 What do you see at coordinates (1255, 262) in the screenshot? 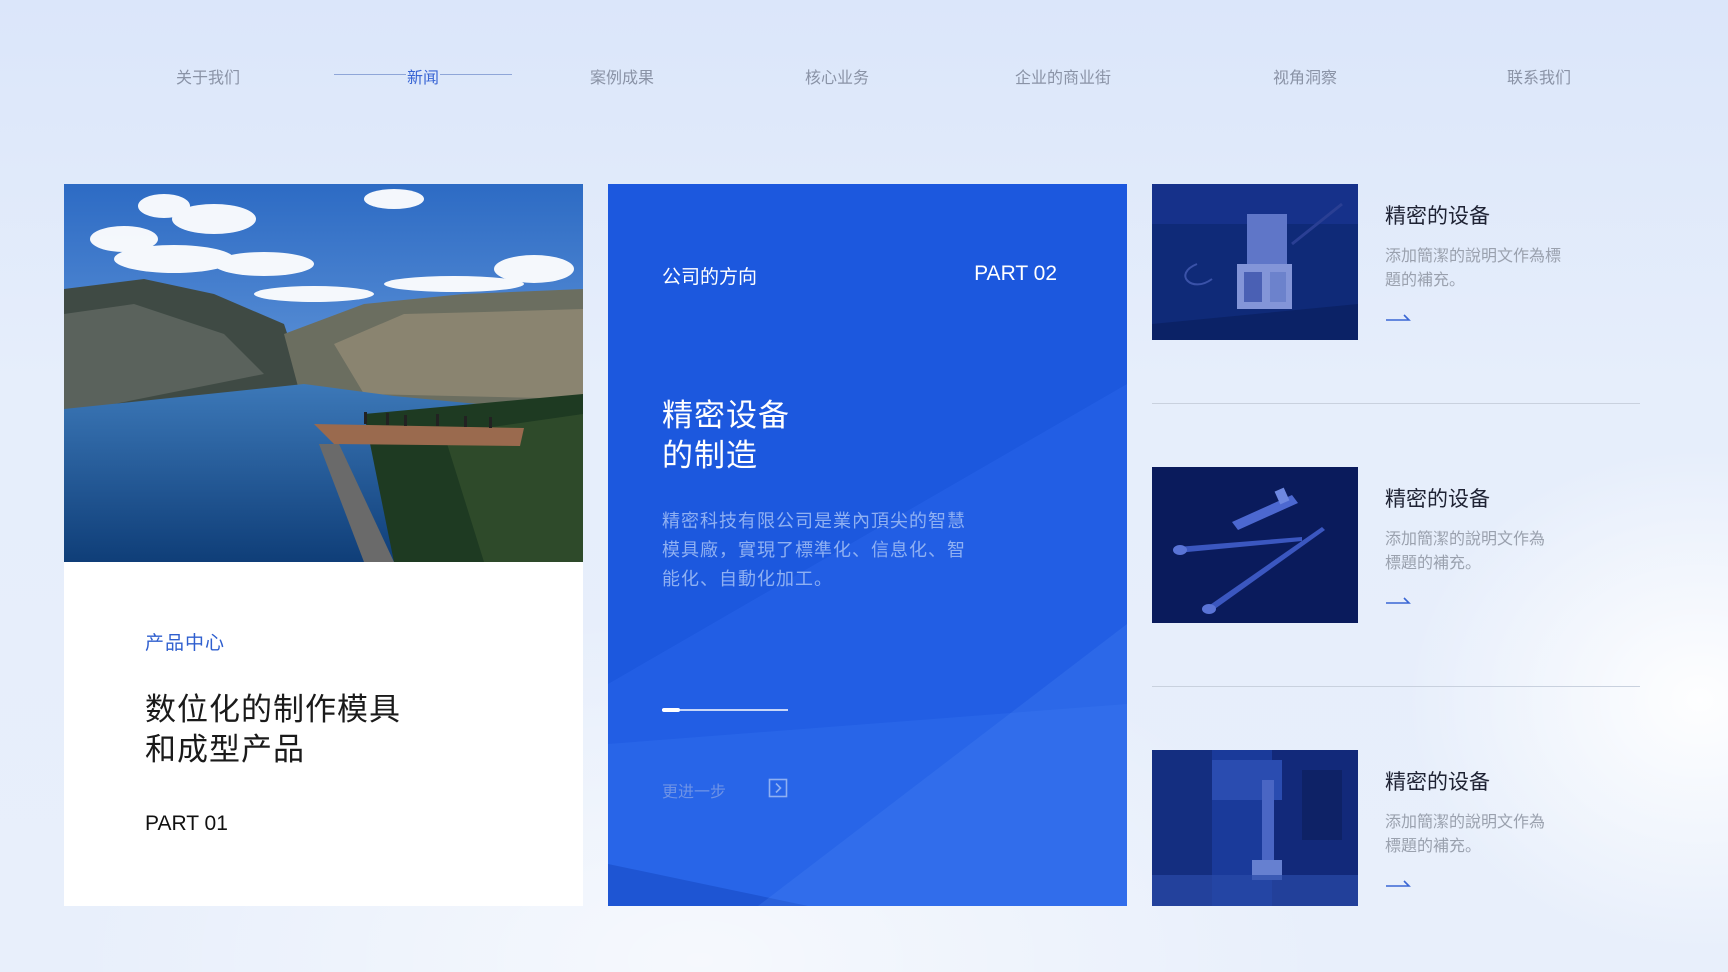
I see `equipment-photo` at bounding box center [1255, 262].